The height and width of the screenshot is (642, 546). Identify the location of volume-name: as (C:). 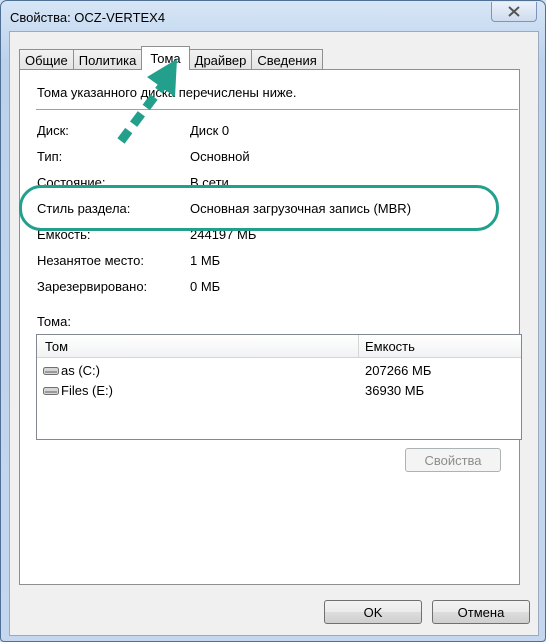
(80, 370).